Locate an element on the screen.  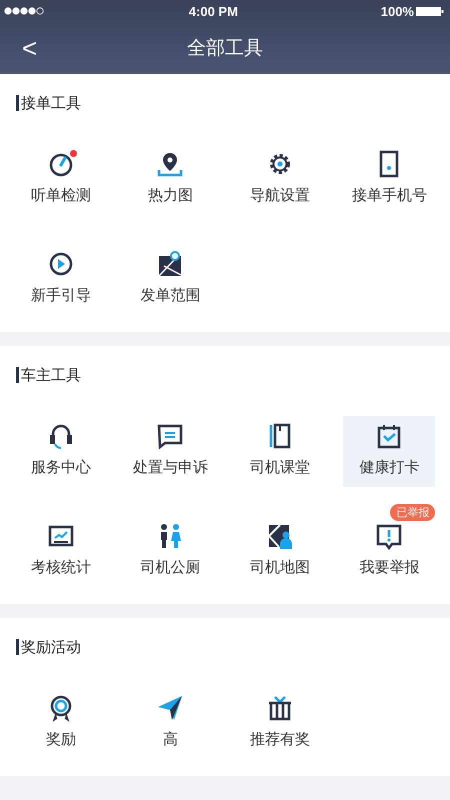
tool-label: 奖励 is located at coordinates (61, 739).